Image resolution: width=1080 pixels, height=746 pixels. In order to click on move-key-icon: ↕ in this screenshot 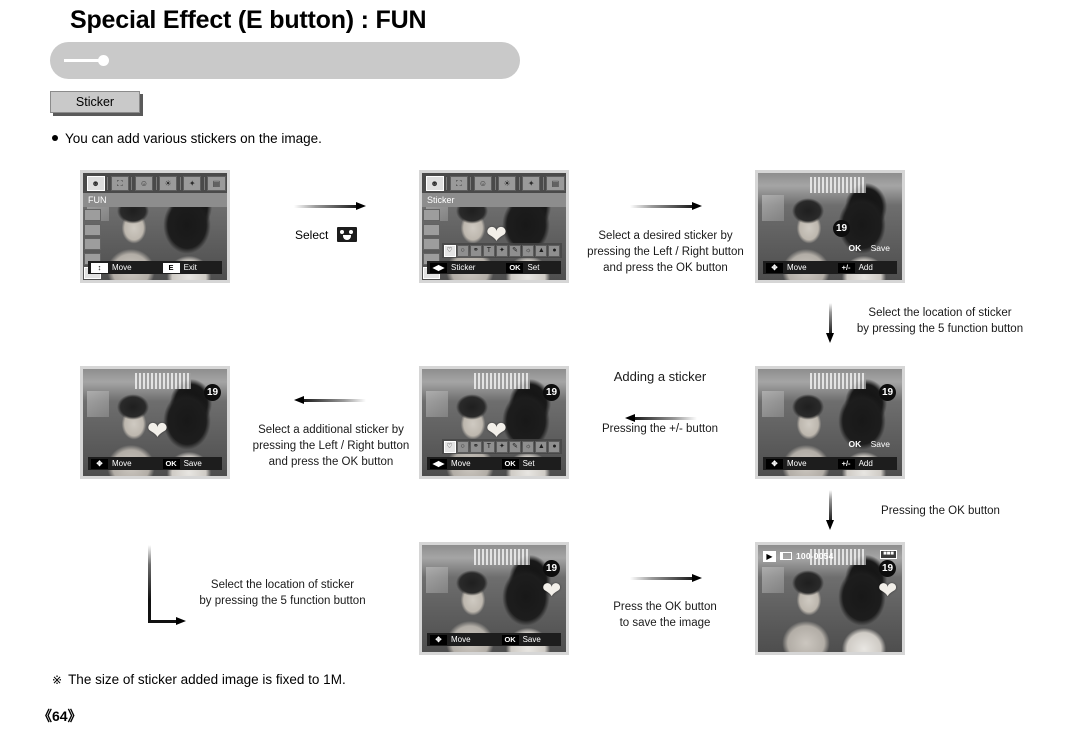, I will do `click(99, 267)`.